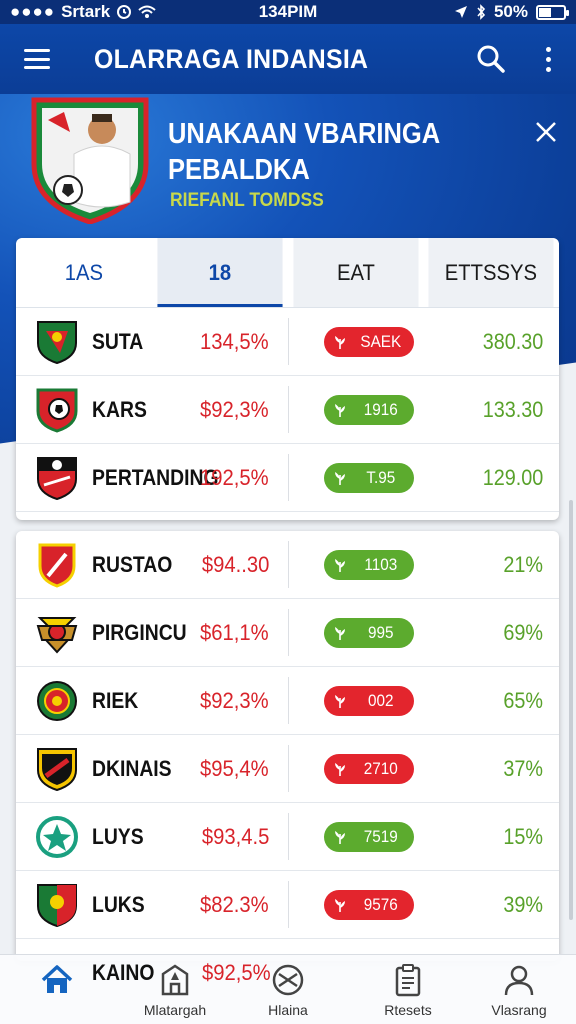 This screenshot has height=1024, width=576. I want to click on team-score: 133.30, so click(512, 409).